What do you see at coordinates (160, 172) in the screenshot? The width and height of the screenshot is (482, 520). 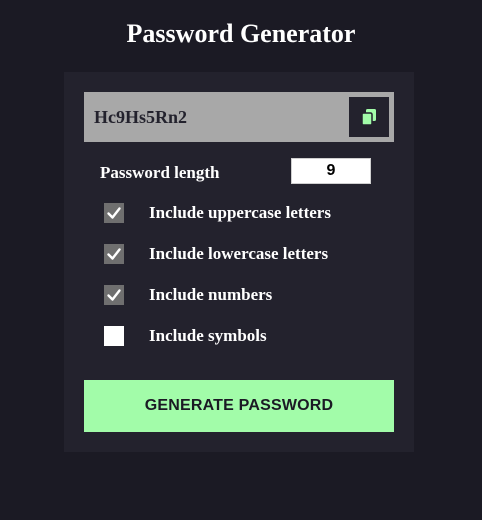 I see `password-length-label: Password length` at bounding box center [160, 172].